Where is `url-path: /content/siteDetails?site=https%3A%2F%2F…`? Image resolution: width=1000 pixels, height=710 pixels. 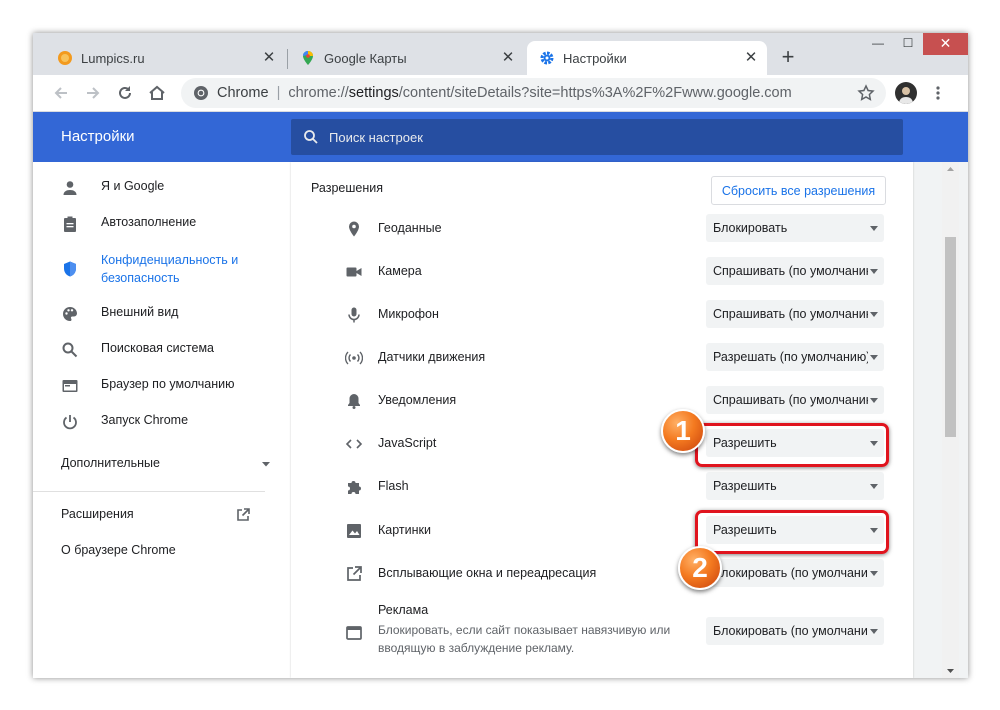 url-path: /content/siteDetails?site=https%3A%2F%2F… is located at coordinates (595, 93).